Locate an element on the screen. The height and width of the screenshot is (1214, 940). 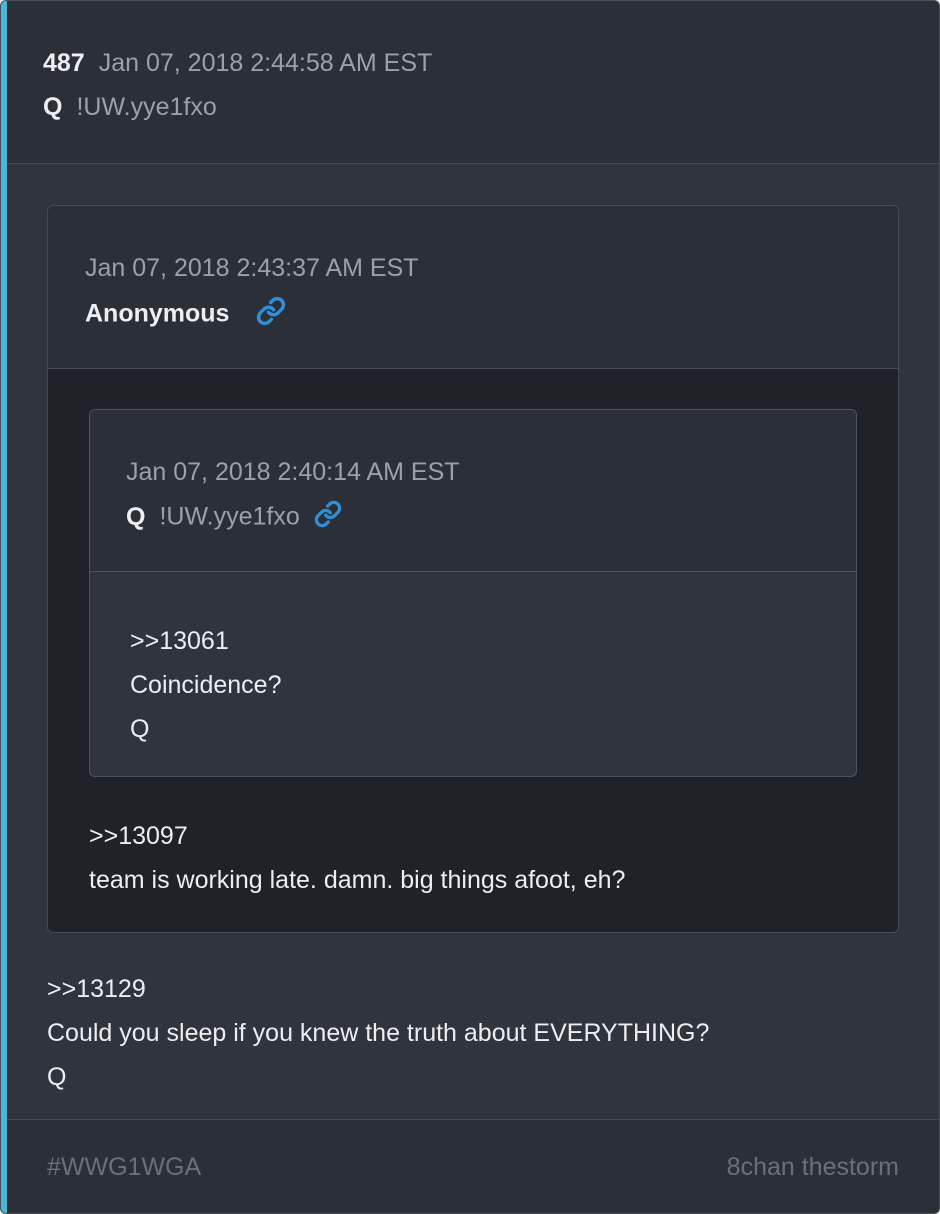
post-number: 487 is located at coordinates (64, 63).